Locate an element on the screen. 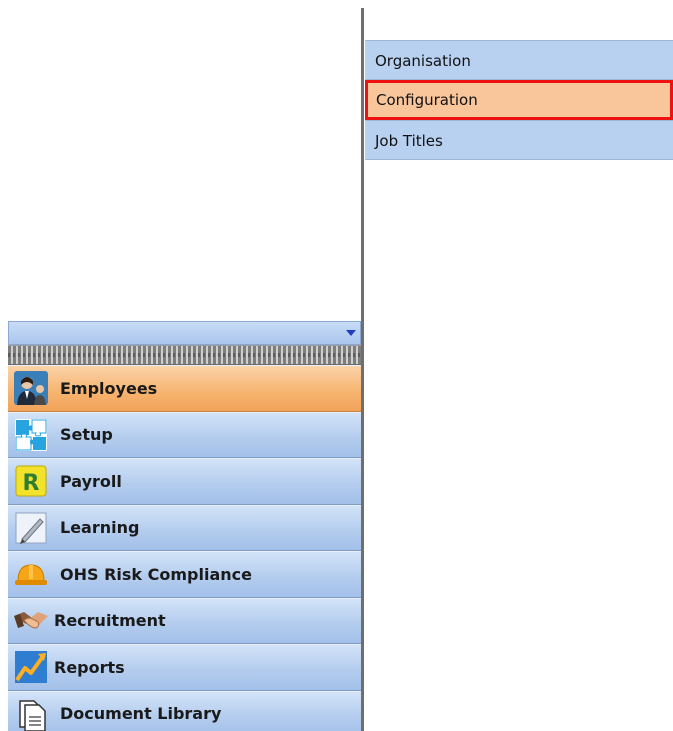  nav-header is located at coordinates (184, 333).